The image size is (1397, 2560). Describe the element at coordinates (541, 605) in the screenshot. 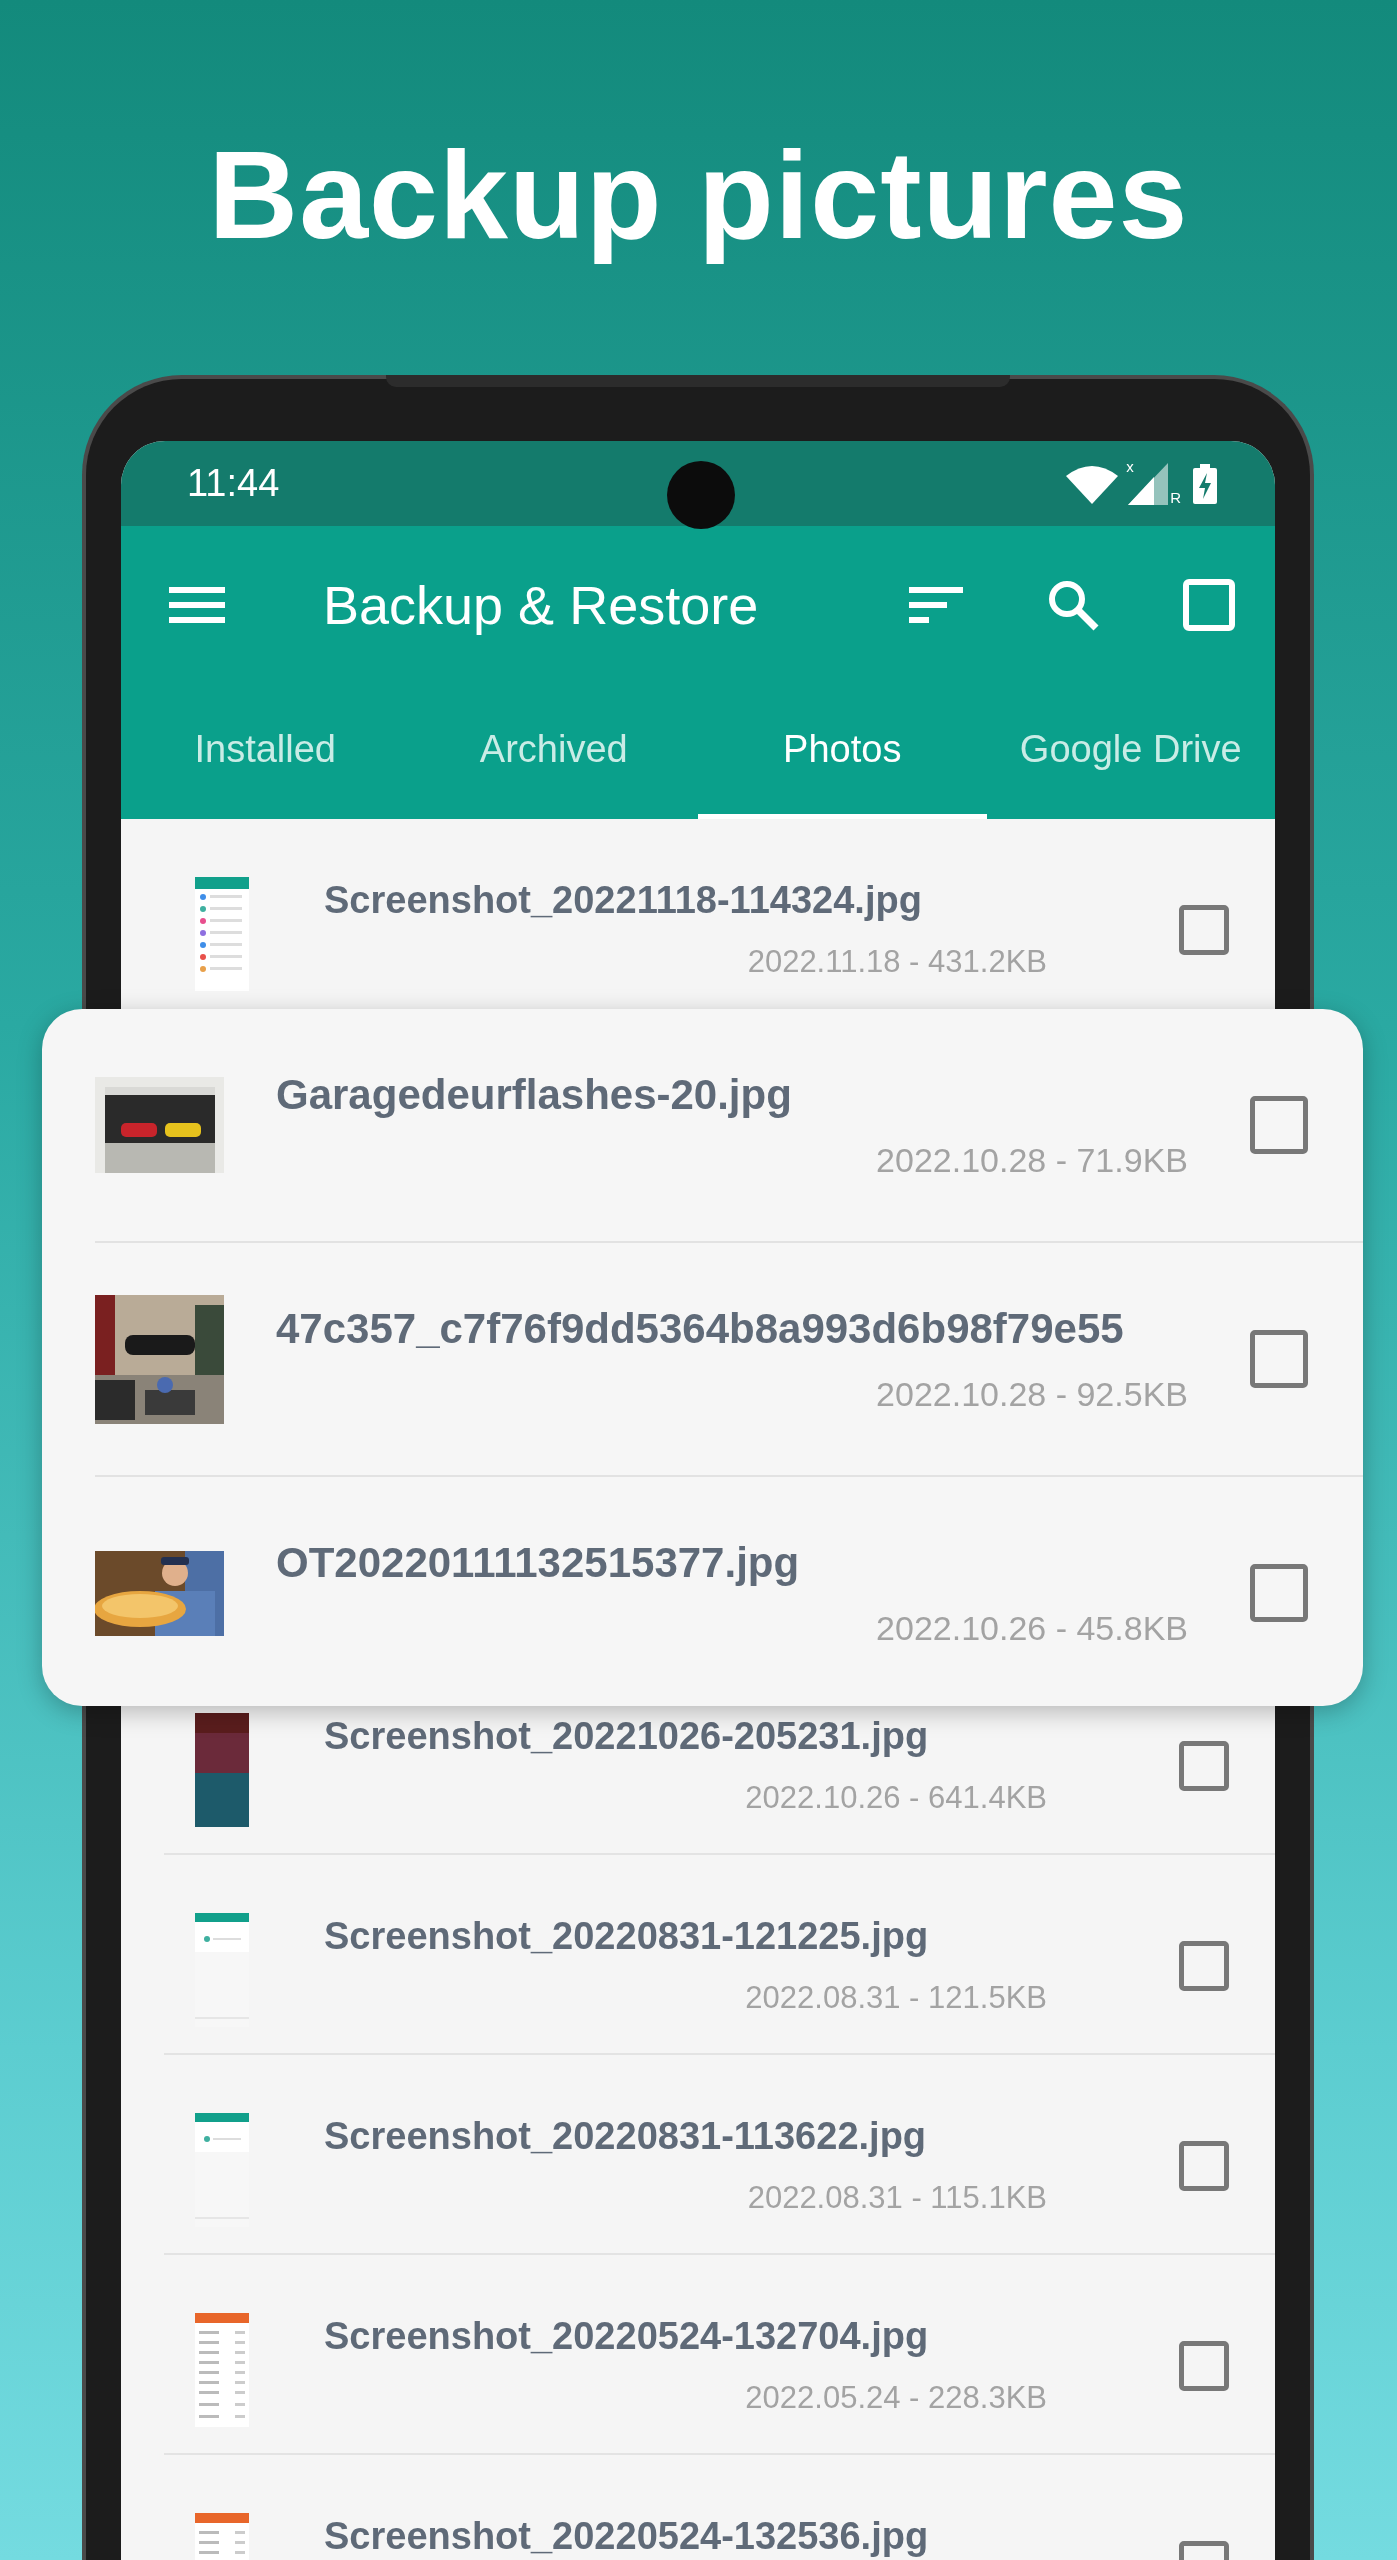

I see `app-title: Backup & Restore` at that location.